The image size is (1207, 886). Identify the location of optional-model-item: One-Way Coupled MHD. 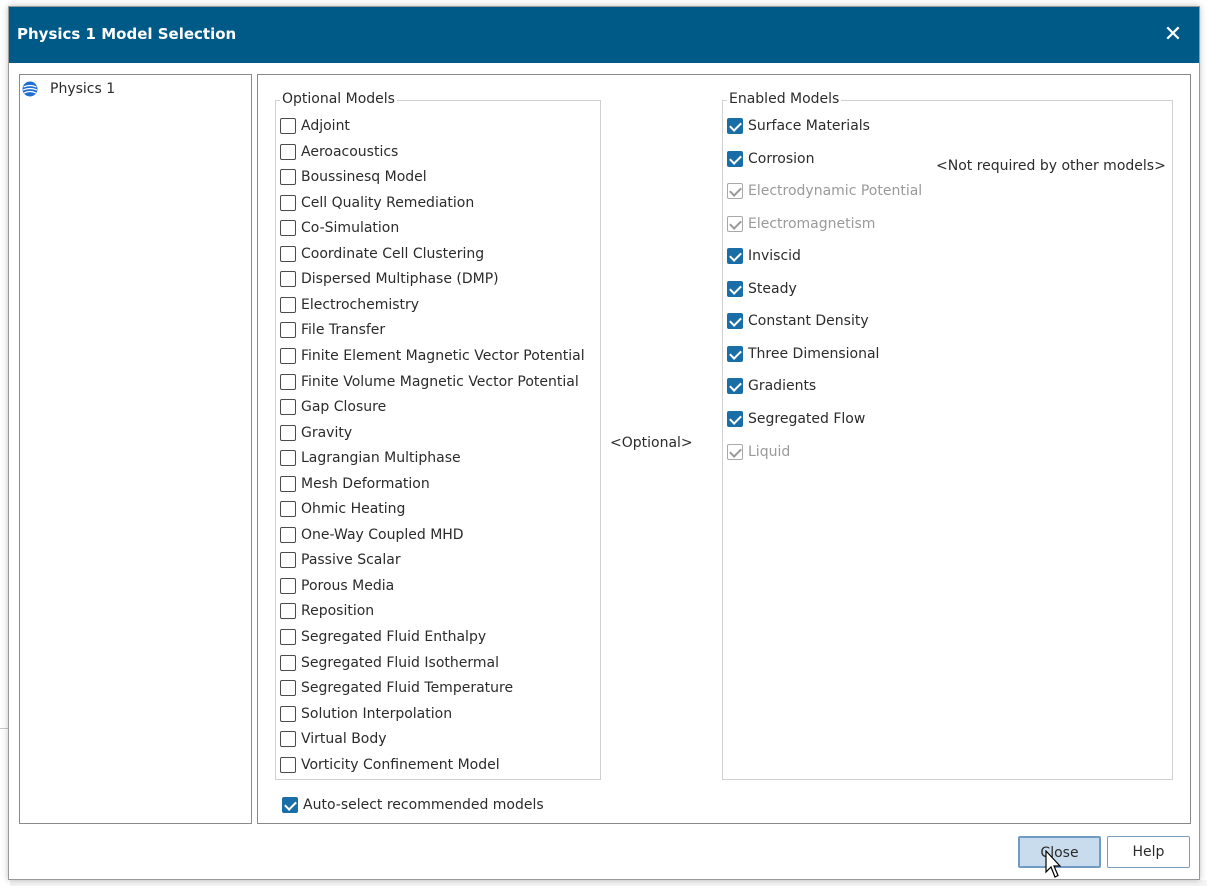
(372, 535).